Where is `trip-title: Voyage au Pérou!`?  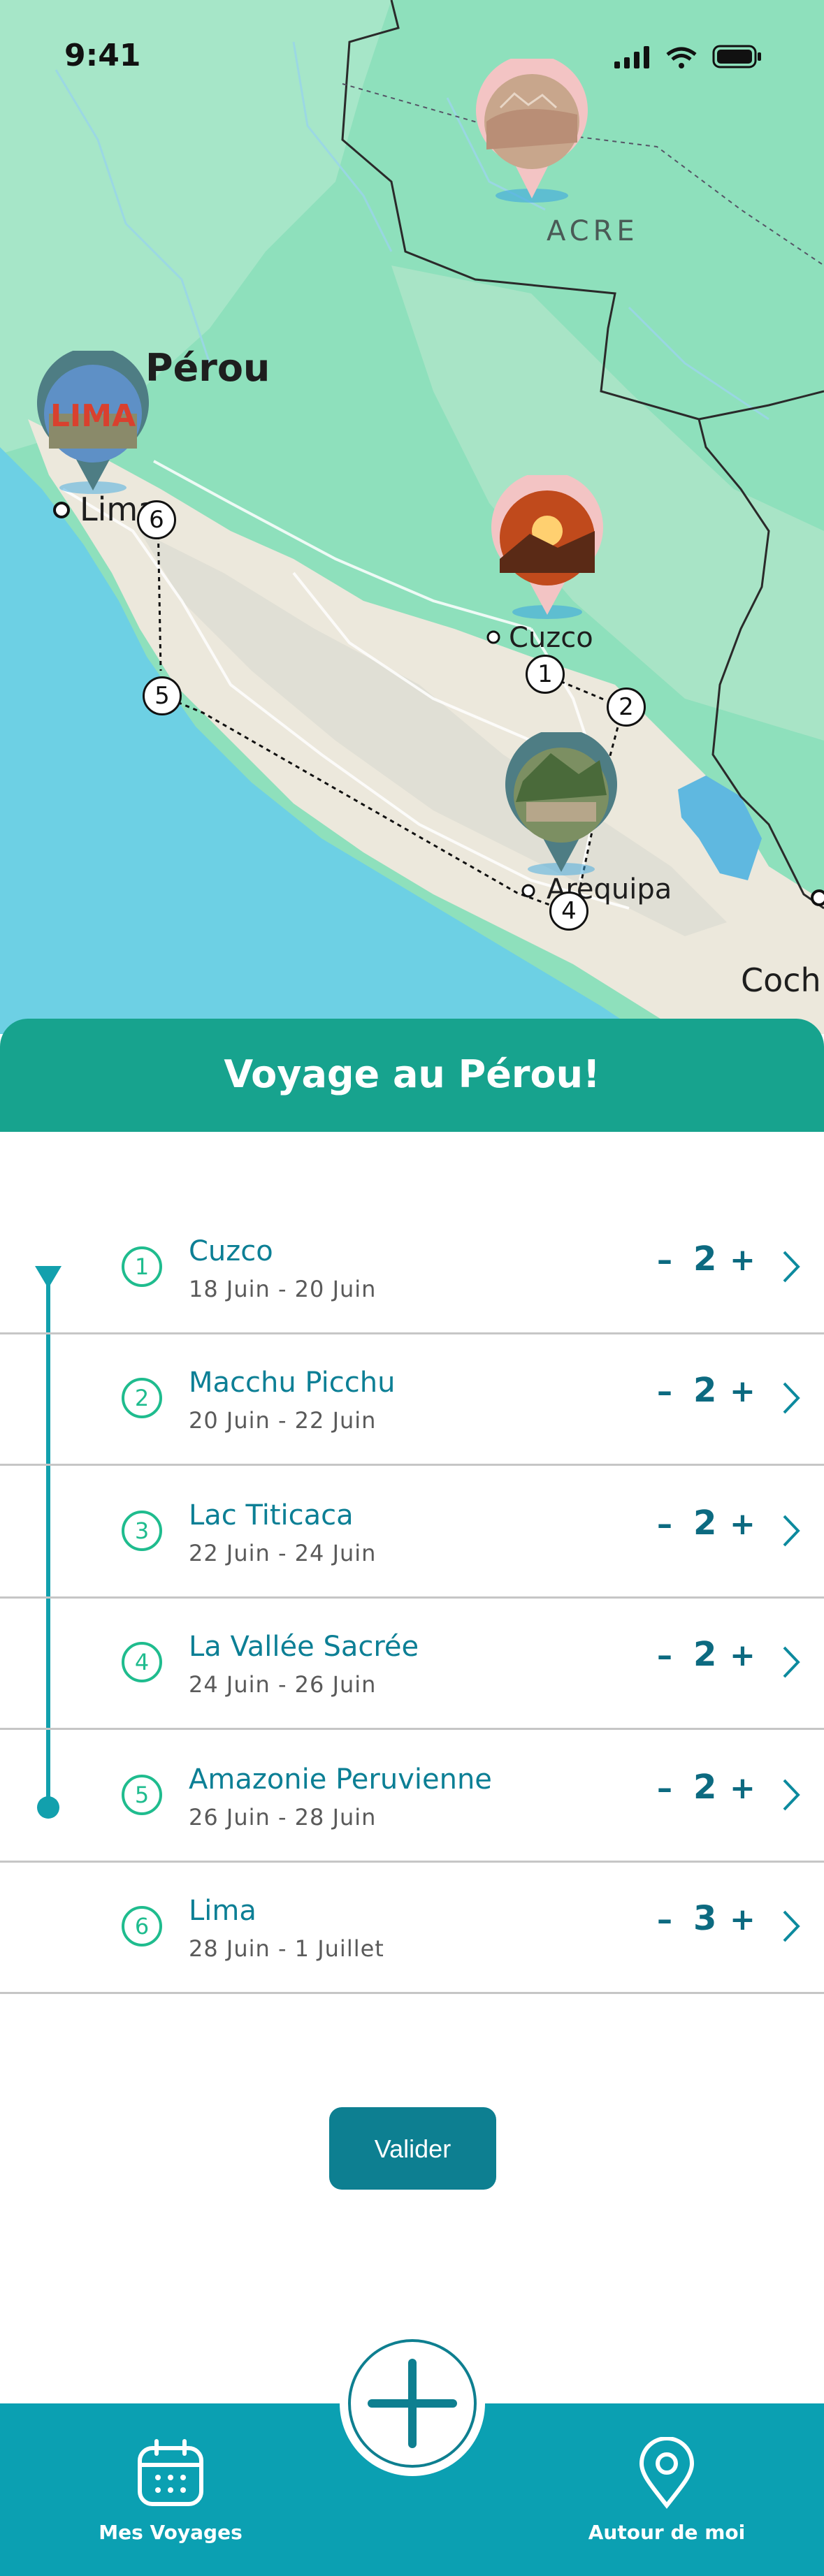
trip-title: Voyage au Pérou! is located at coordinates (412, 1074).